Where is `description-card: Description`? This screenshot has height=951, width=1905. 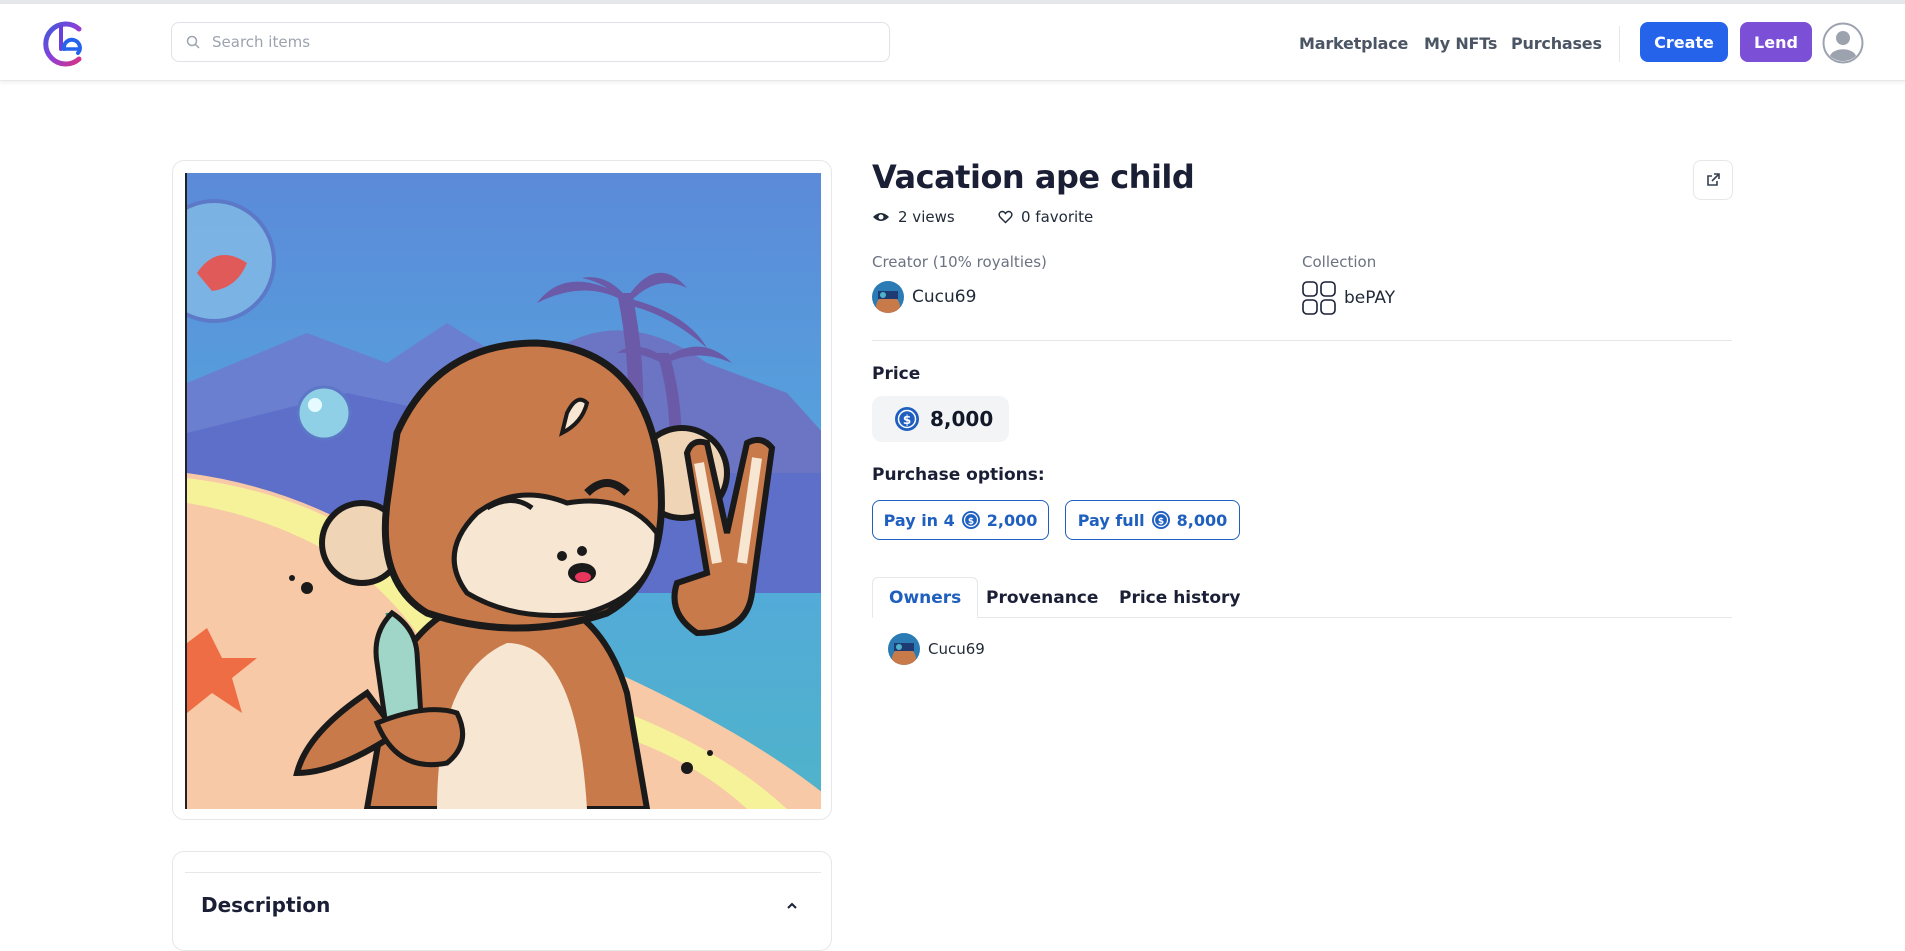 description-card: Description is located at coordinates (502, 901).